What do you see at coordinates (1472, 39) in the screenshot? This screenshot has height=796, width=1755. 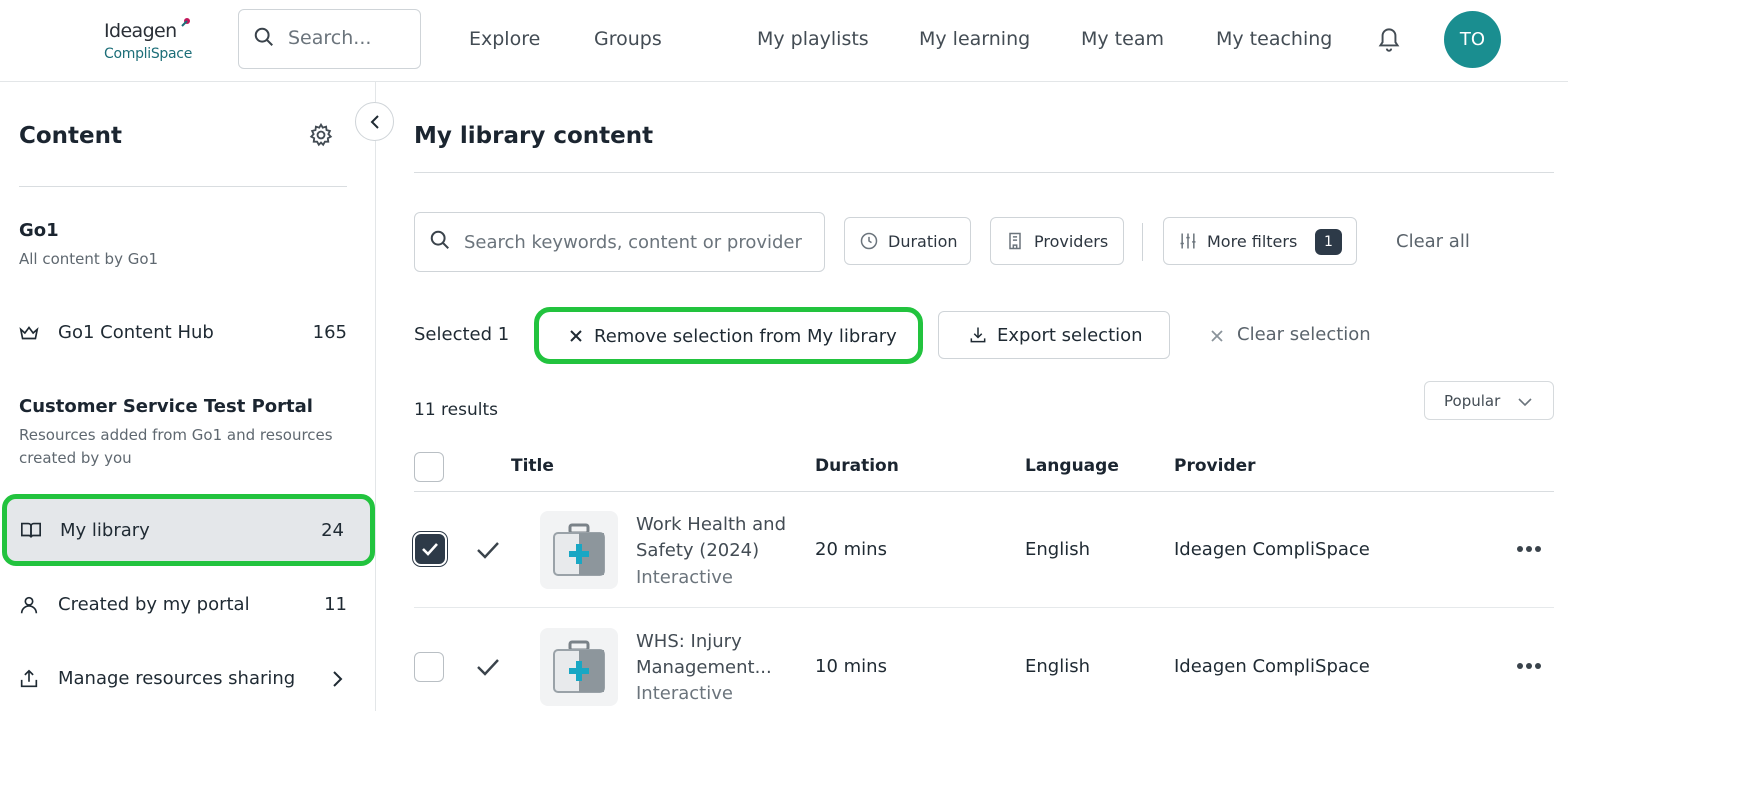 I see `user-avatar: TO` at bounding box center [1472, 39].